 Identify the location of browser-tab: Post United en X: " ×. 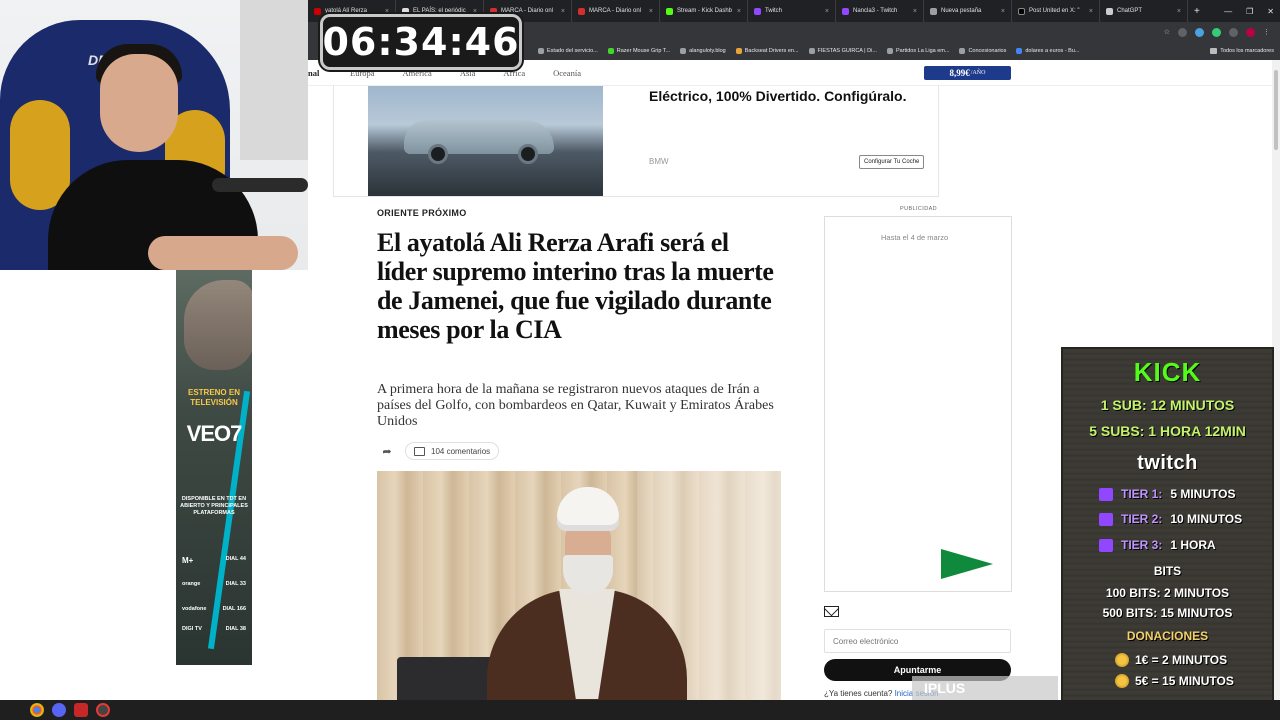
(1056, 11).